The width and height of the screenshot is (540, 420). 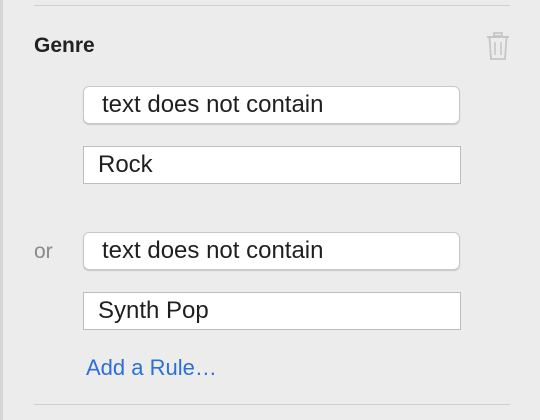 I want to click on panel-edge, so click(x=1, y=210).